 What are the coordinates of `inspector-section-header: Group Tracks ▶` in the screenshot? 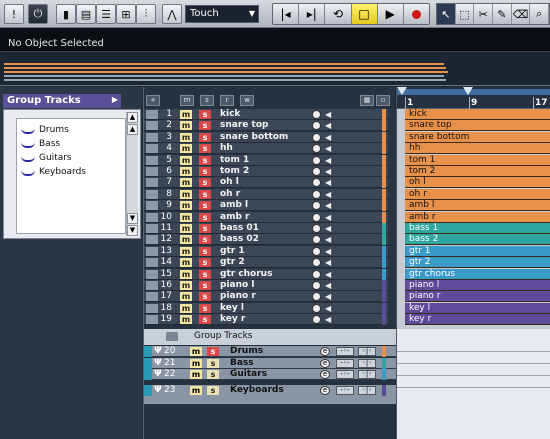 It's located at (62, 101).